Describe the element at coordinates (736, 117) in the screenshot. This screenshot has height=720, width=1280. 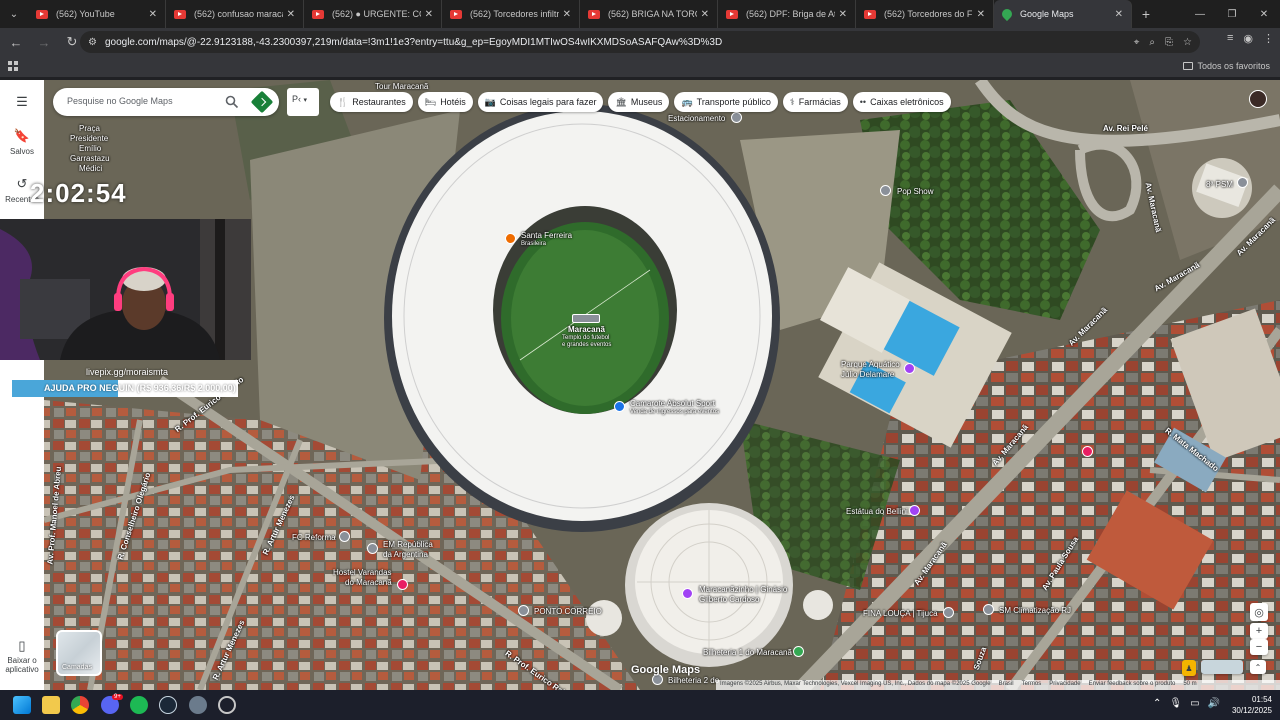
I see `parking-pin-icon` at that location.